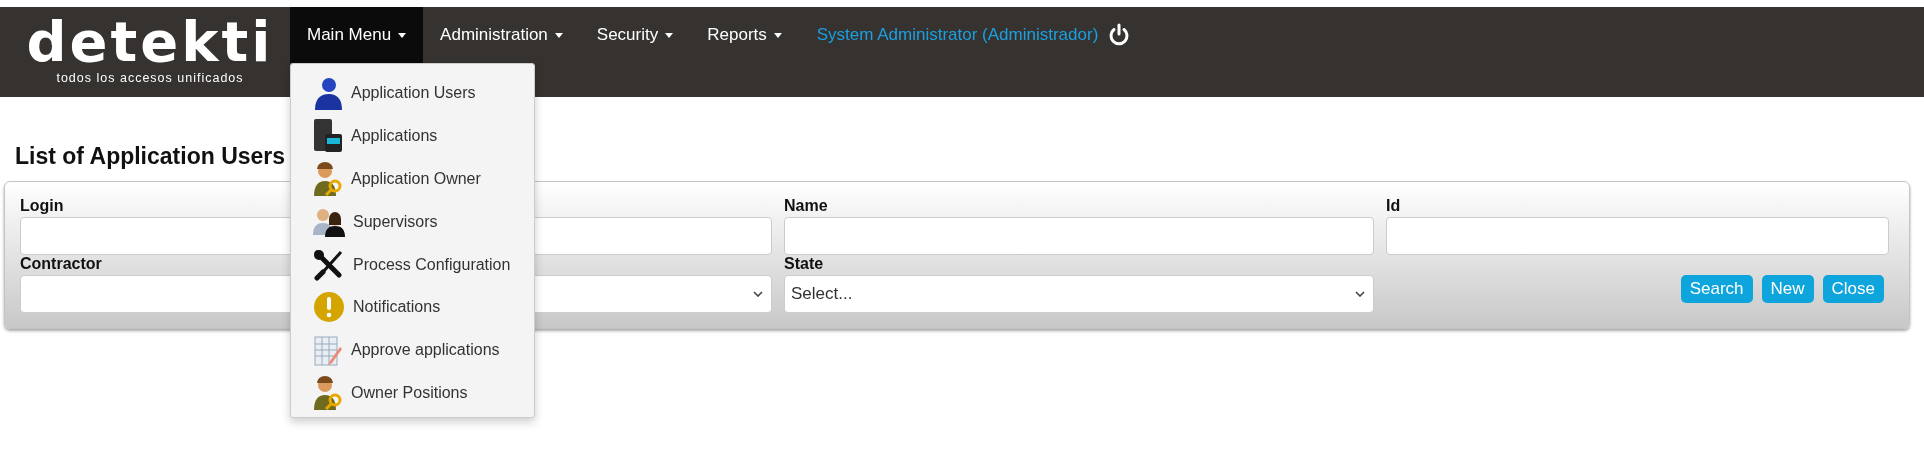 This screenshot has height=463, width=1924. What do you see at coordinates (329, 264) in the screenshot?
I see `wrench-screwdriver-icon` at bounding box center [329, 264].